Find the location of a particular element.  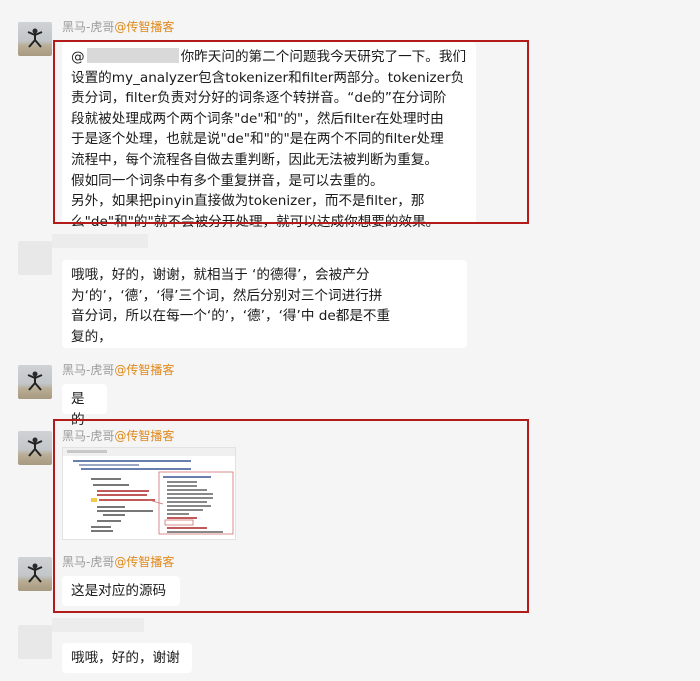

message-text: 哦哦，好的，谢谢 is located at coordinates (125, 658).